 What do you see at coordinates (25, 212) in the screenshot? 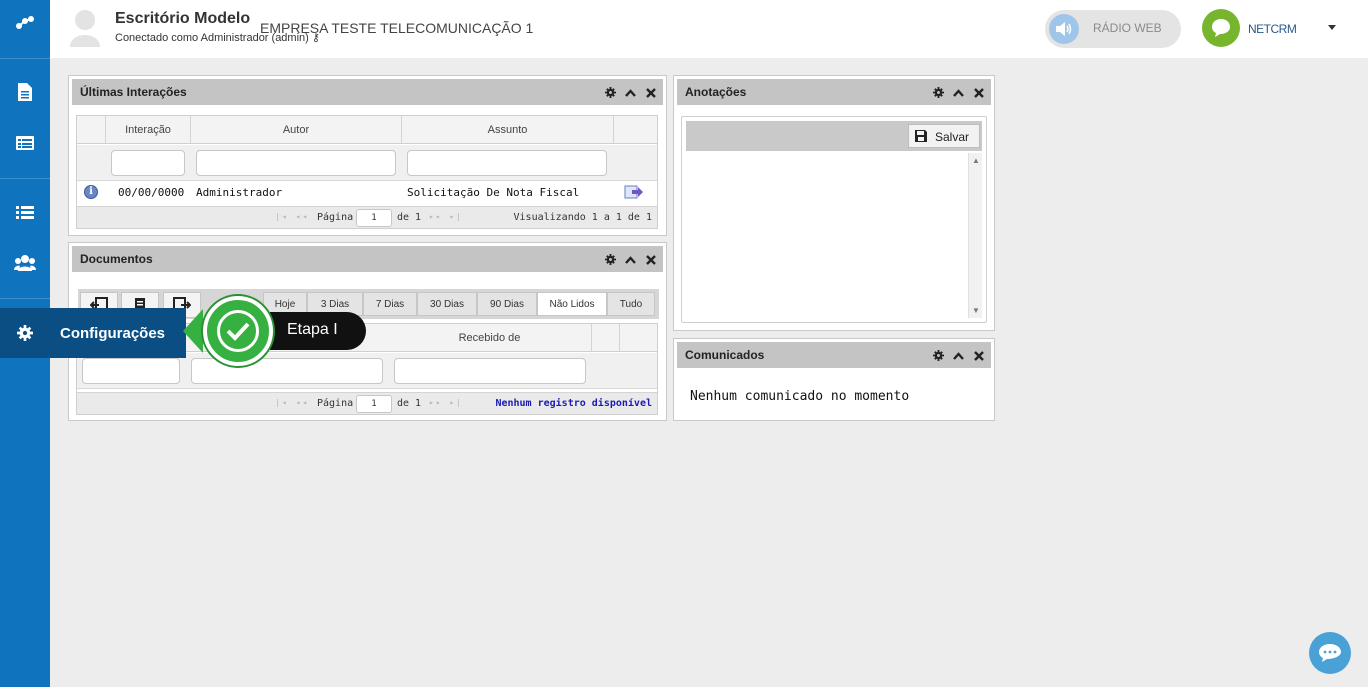
I see `list-icon` at bounding box center [25, 212].